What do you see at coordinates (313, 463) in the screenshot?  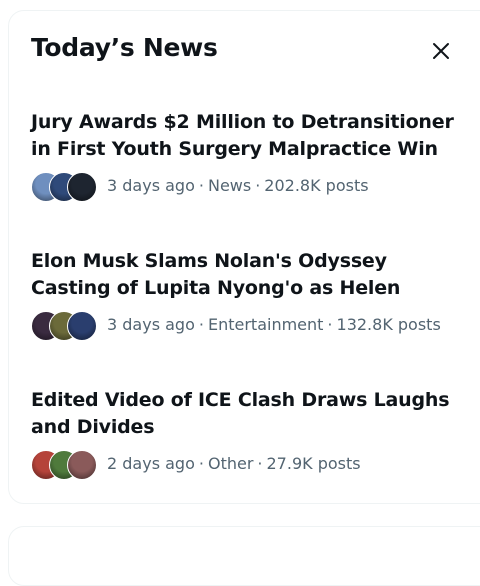 I see `story-post-count: 27.9K posts` at bounding box center [313, 463].